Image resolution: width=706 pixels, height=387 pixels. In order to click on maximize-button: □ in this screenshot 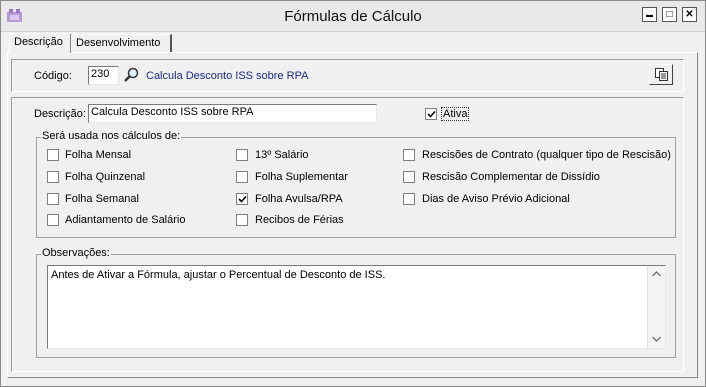, I will do `click(669, 14)`.